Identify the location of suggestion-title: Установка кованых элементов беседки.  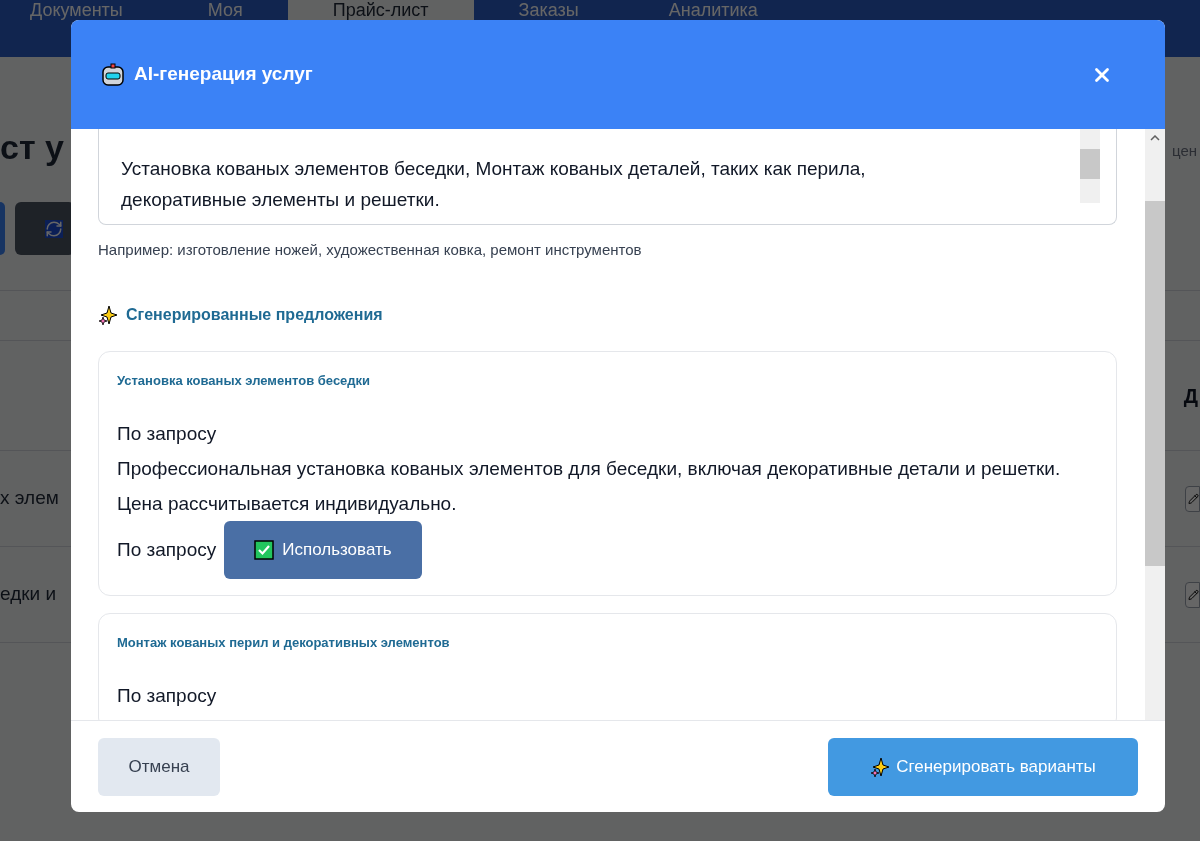
(244, 381).